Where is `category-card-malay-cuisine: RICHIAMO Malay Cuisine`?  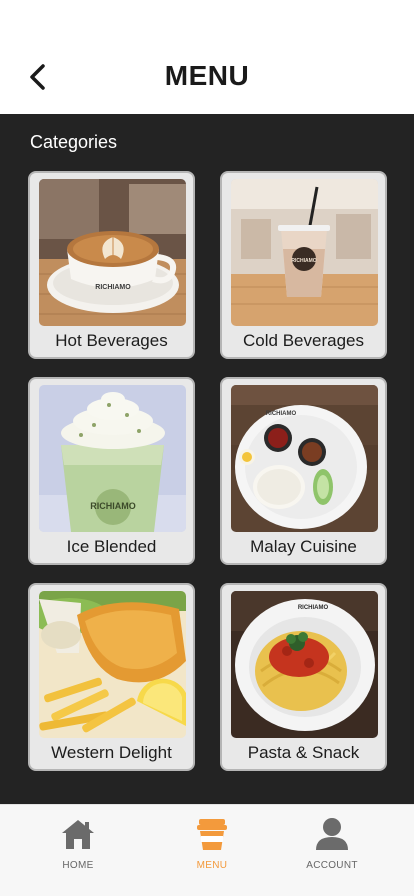
category-card-malay-cuisine: RICHIAMO Malay Cuisine is located at coordinates (303, 471).